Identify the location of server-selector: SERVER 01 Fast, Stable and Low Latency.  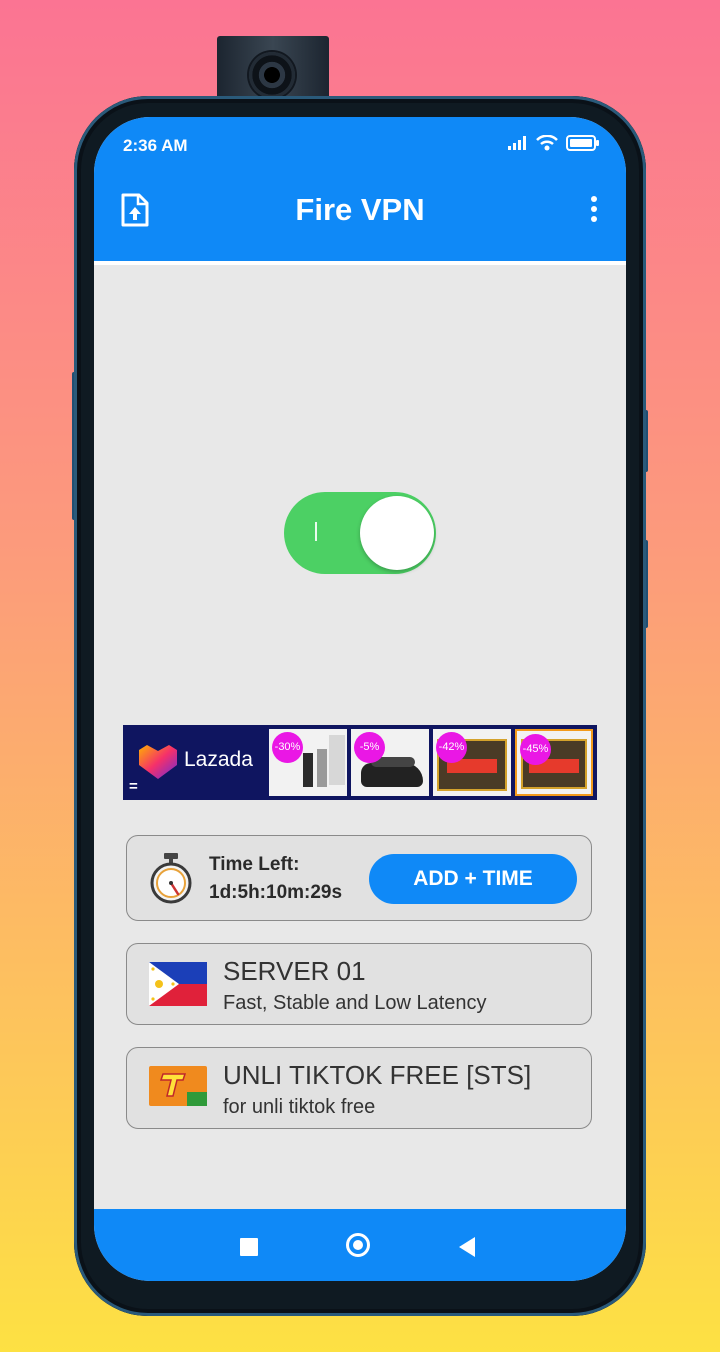
(359, 984).